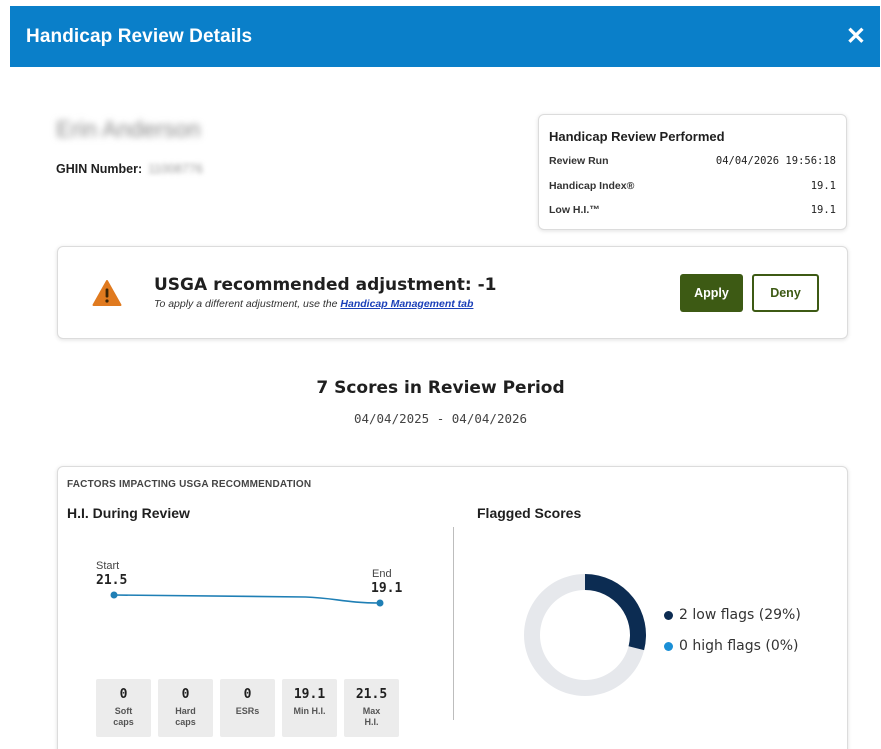  What do you see at coordinates (445, 36) in the screenshot?
I see `modal-header: Handicap Review Details ✕` at bounding box center [445, 36].